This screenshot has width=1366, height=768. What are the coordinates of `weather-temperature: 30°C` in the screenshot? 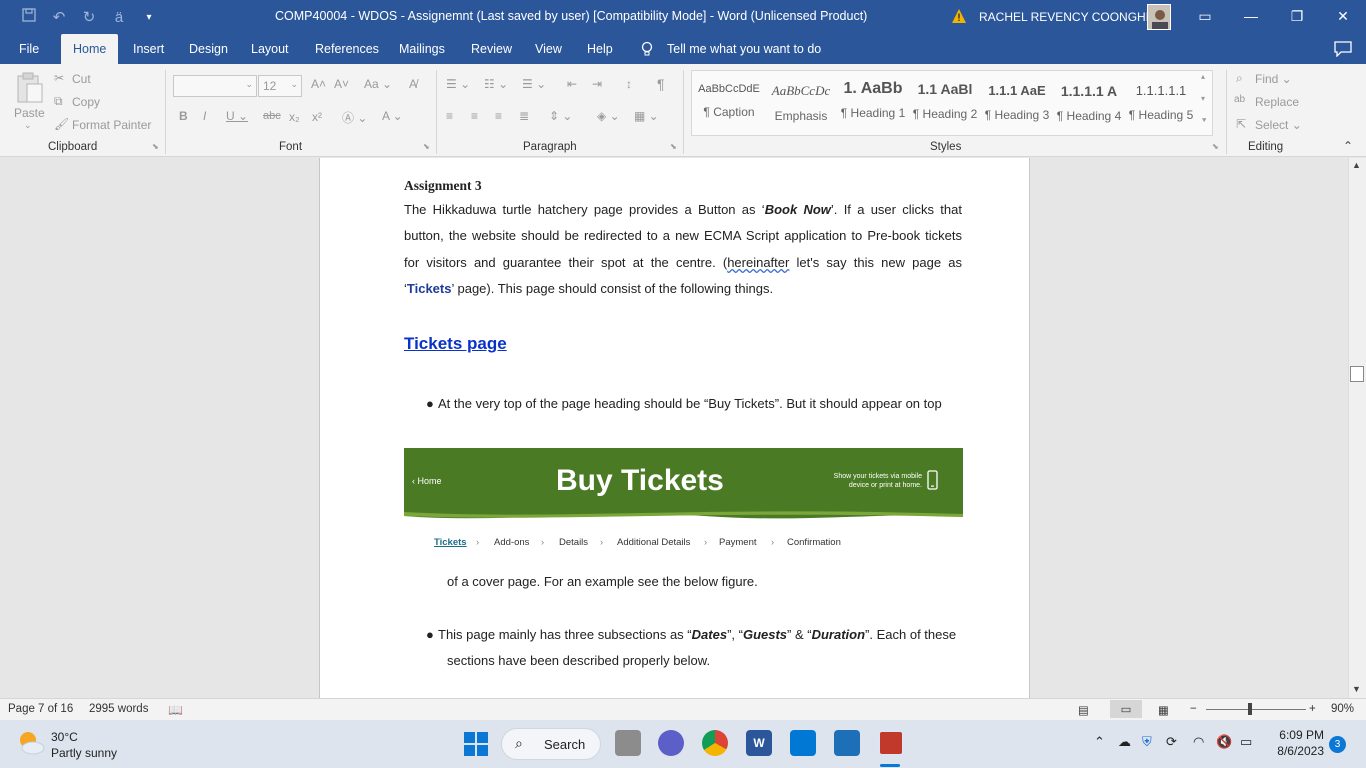 It's located at (64, 737).